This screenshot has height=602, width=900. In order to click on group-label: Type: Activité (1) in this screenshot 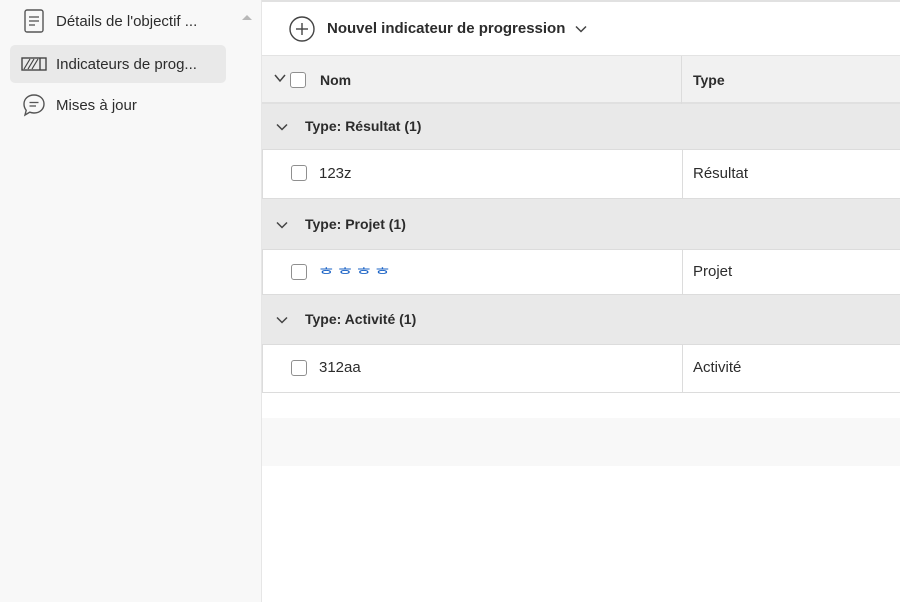, I will do `click(361, 319)`.